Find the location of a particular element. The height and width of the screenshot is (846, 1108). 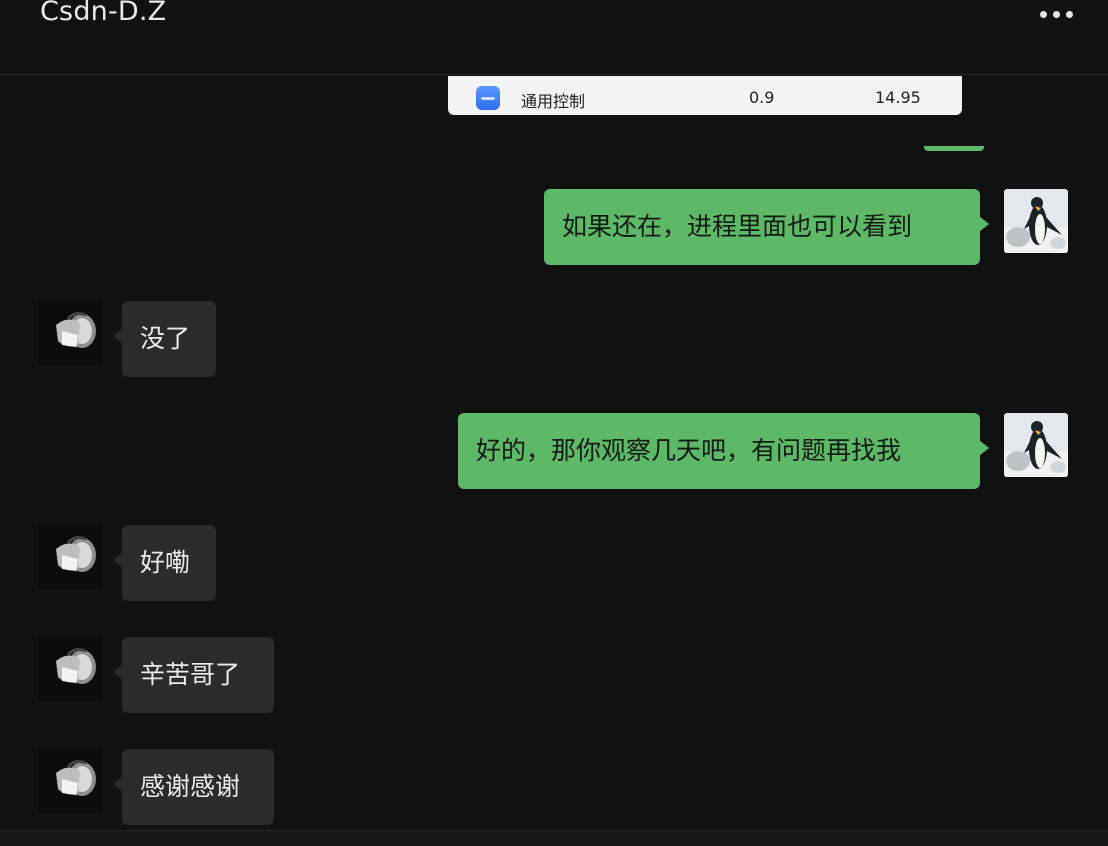

message-bubble: 没了 is located at coordinates (164, 339).